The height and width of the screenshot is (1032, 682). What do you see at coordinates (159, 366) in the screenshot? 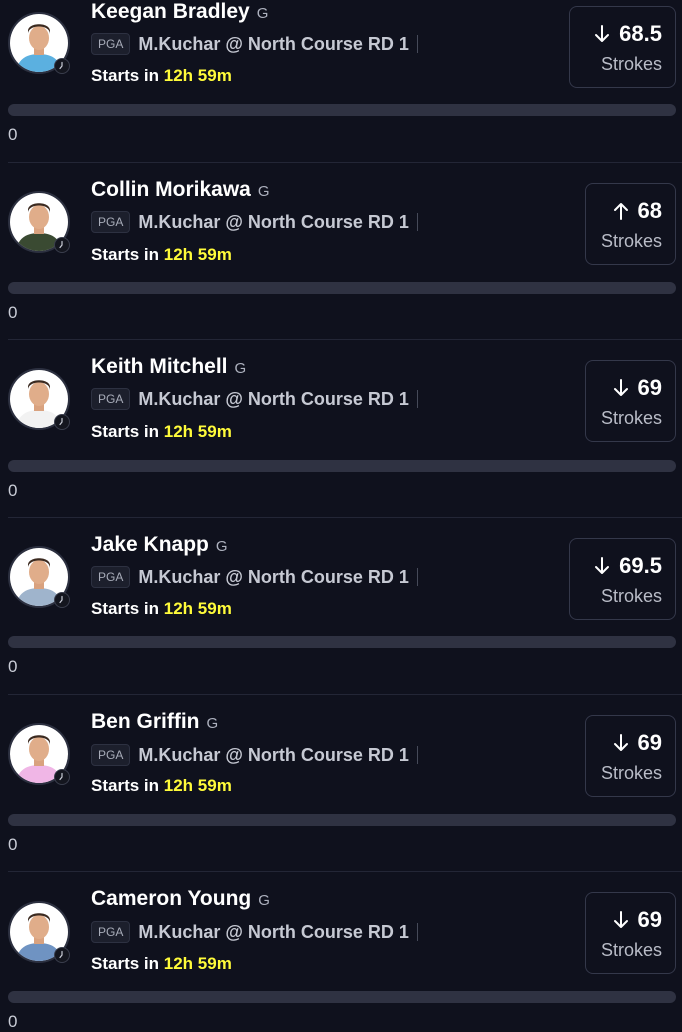
I see `player-name: Keith Mitchell` at bounding box center [159, 366].